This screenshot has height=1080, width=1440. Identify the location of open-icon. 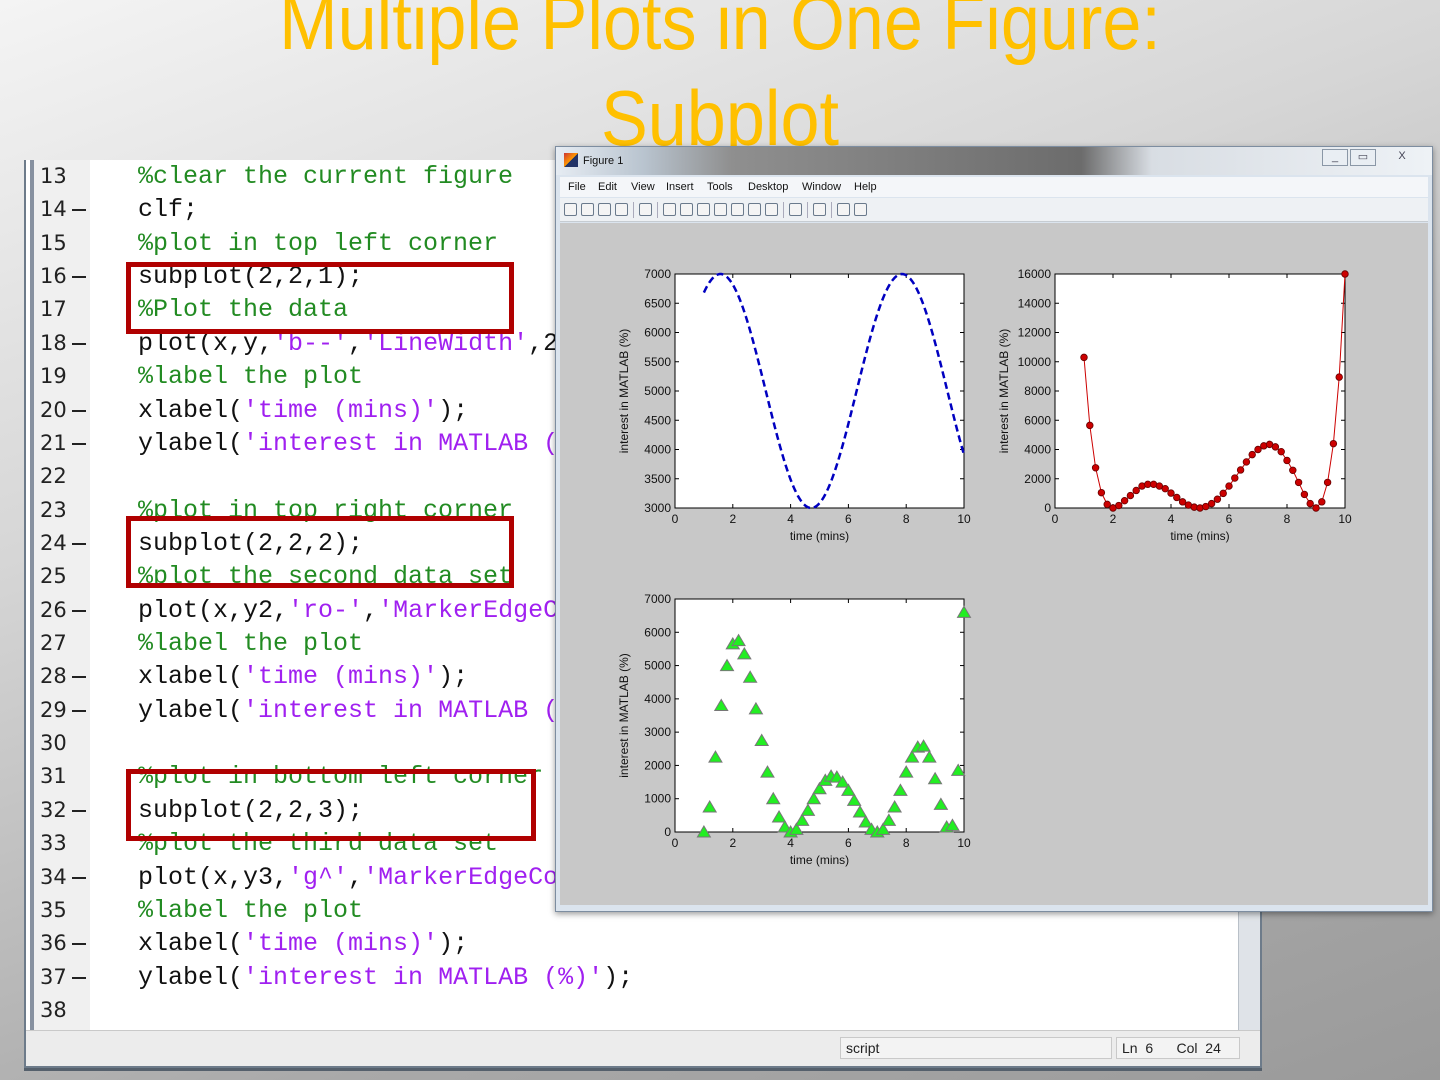
(587, 209).